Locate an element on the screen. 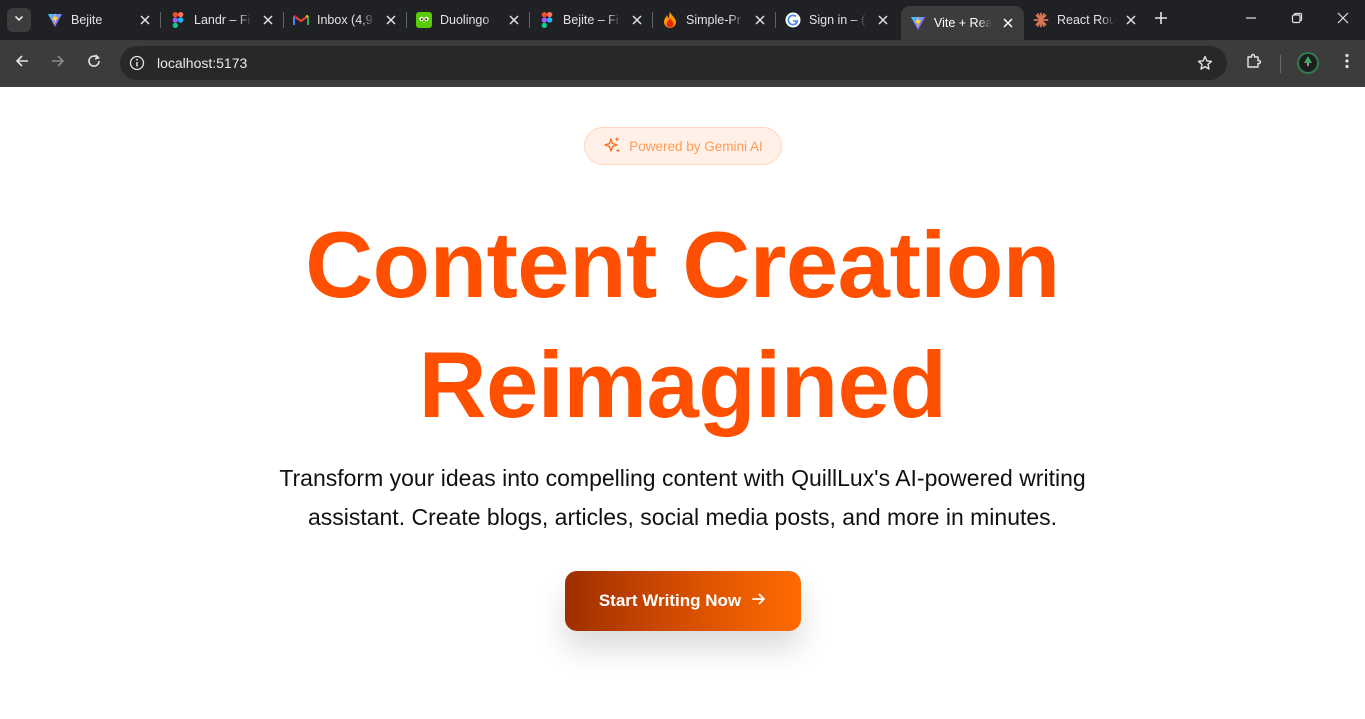 The image size is (1365, 719). browser-tab: Landr – Fi is located at coordinates (222, 20).